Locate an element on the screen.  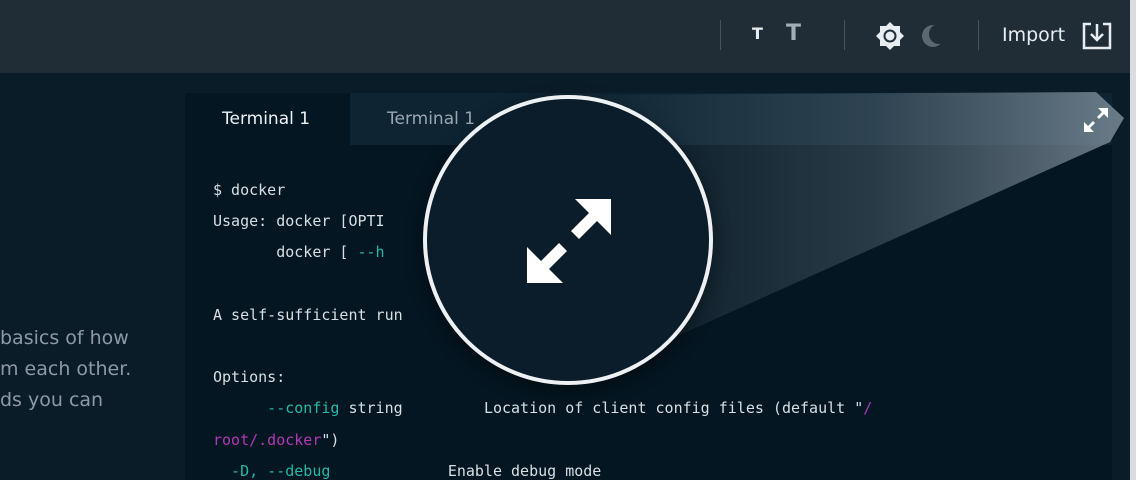
sun-icon is located at coordinates (890, 36).